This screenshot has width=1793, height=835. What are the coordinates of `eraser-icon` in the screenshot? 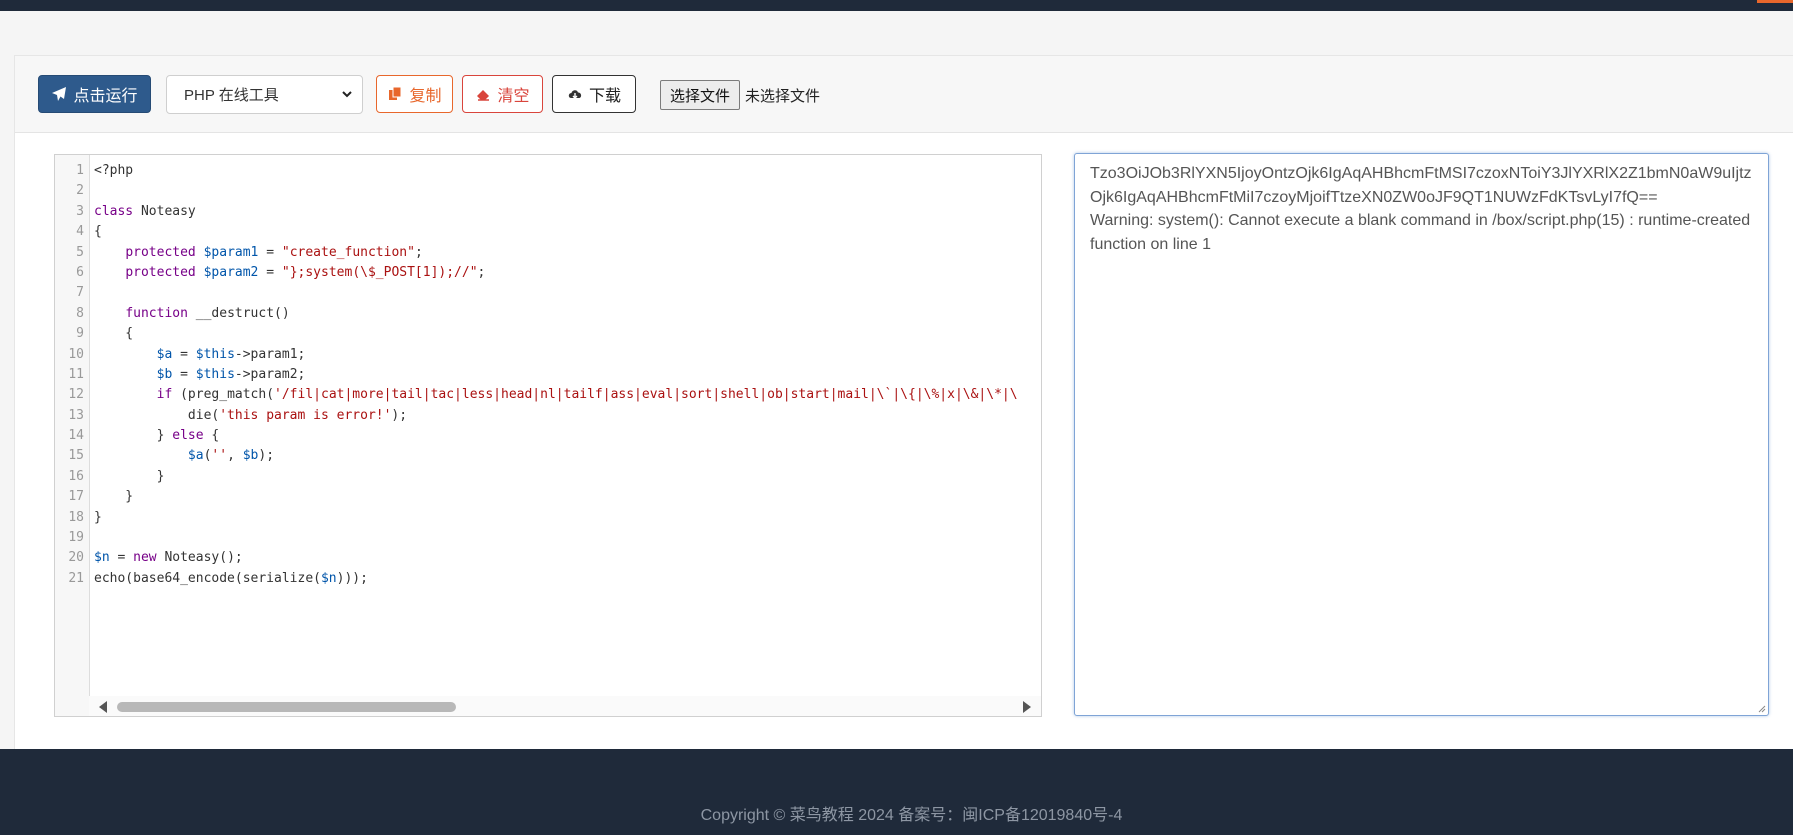 It's located at (483, 95).